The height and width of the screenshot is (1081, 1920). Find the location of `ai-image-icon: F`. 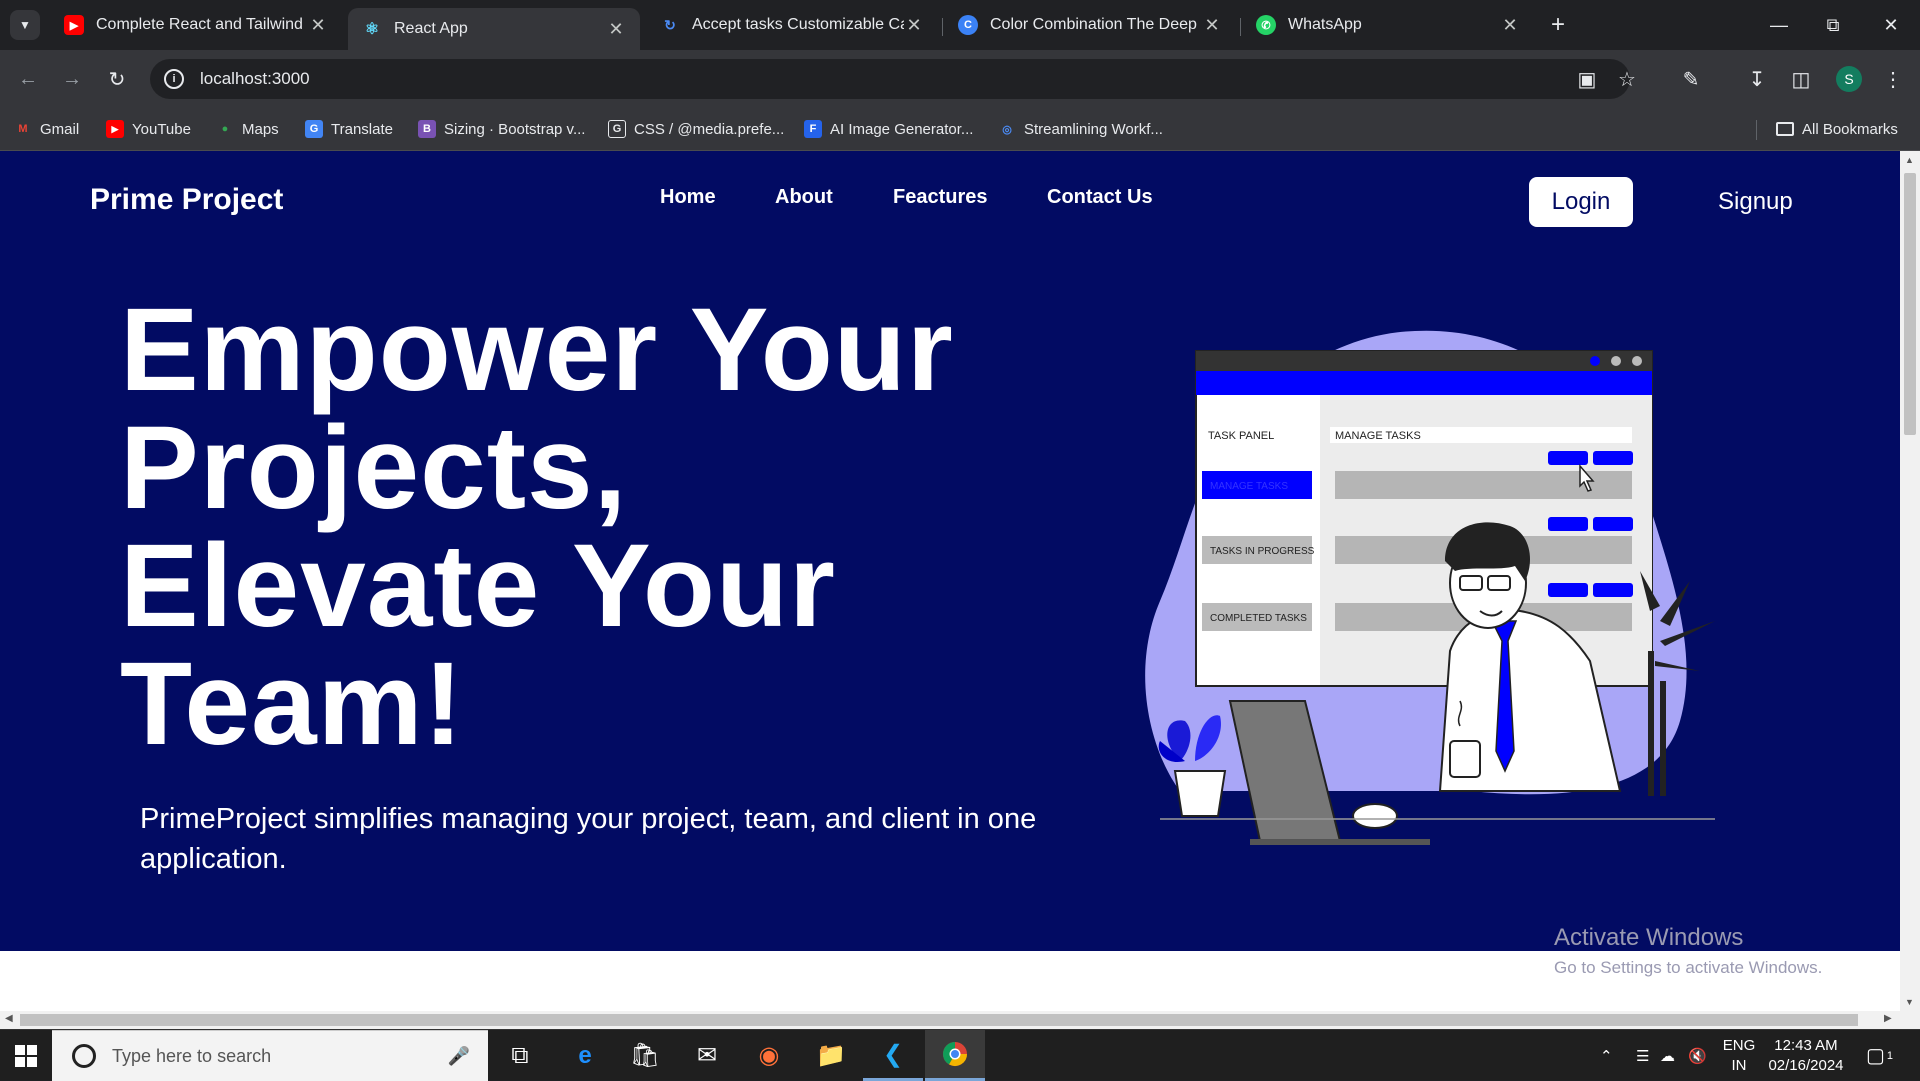

ai-image-icon: F is located at coordinates (813, 129).